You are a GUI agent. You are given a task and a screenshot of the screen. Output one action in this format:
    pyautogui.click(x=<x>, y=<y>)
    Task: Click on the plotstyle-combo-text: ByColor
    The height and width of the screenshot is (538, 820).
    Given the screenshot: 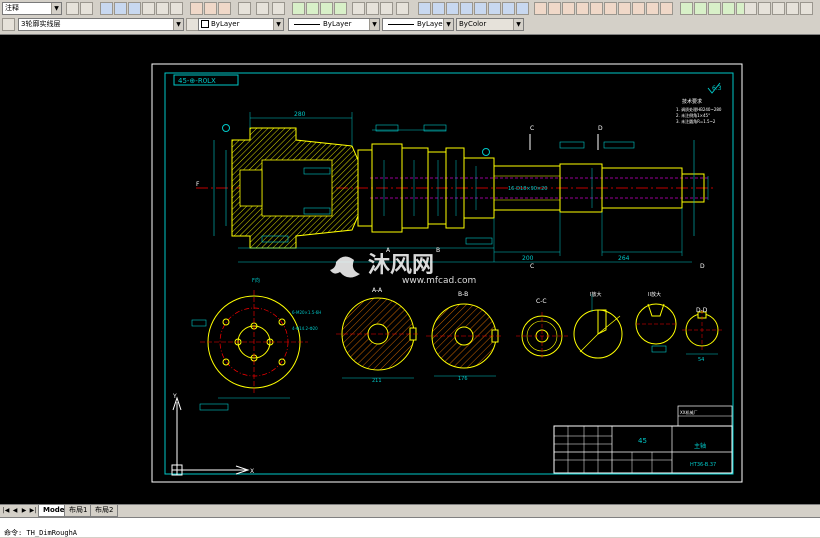 What is the action you would take?
    pyautogui.click(x=473, y=24)
    